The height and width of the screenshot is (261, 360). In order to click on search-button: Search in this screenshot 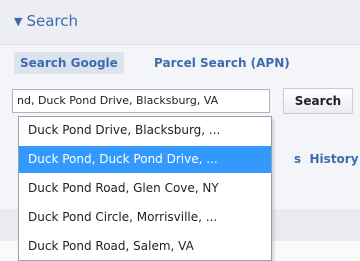, I will do `click(318, 101)`.